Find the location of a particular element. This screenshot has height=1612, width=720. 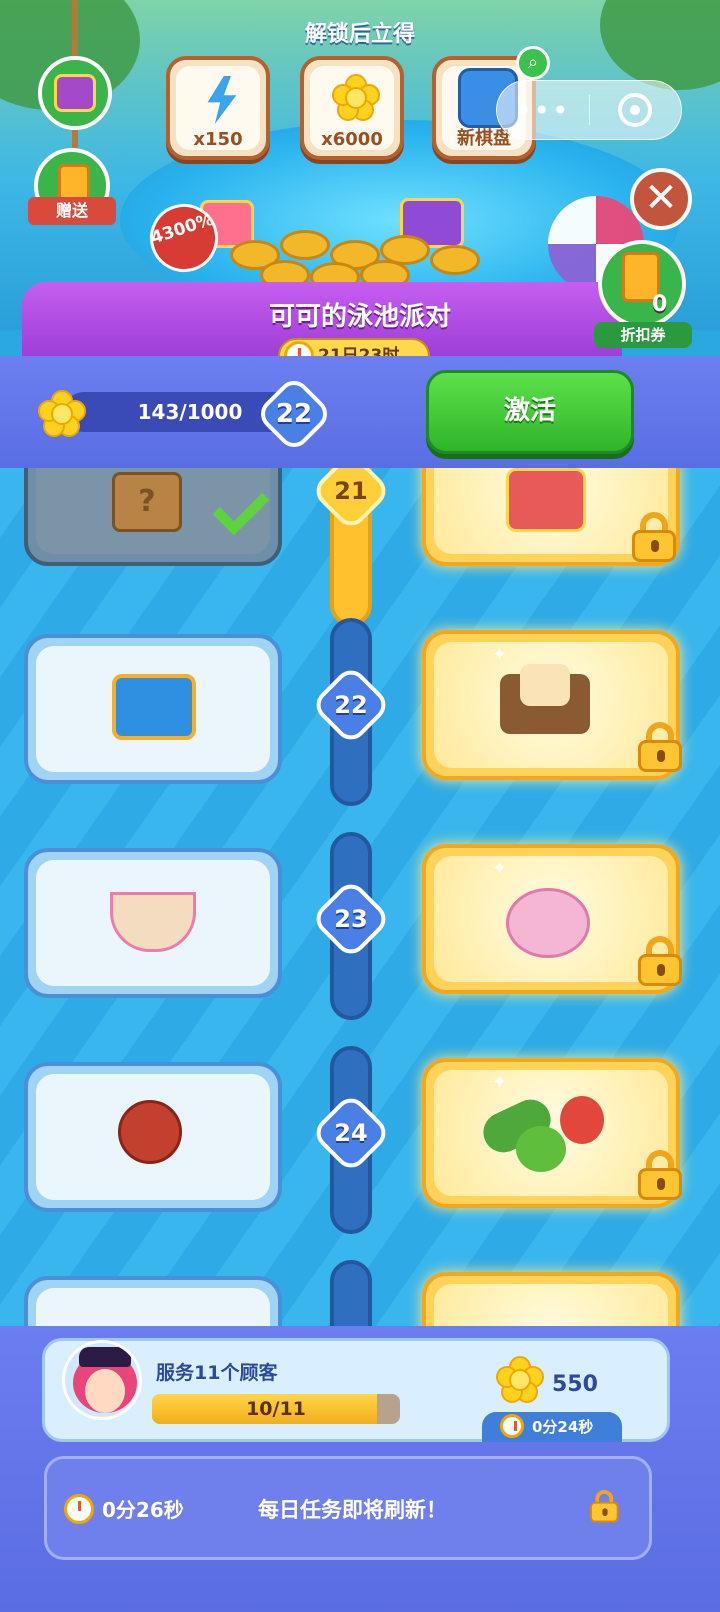

treasure-pile-decoration is located at coordinates (350, 241).